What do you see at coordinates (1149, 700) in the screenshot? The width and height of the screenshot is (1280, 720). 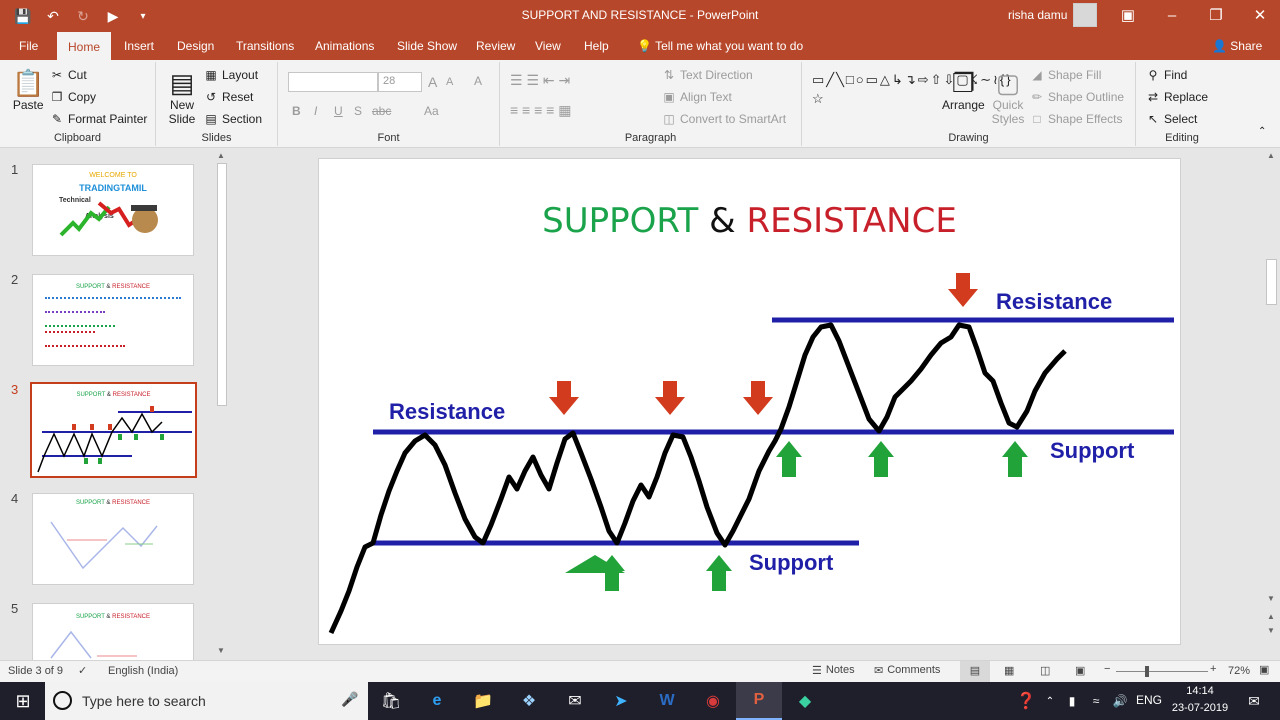 I see `language-indicator: ENG` at bounding box center [1149, 700].